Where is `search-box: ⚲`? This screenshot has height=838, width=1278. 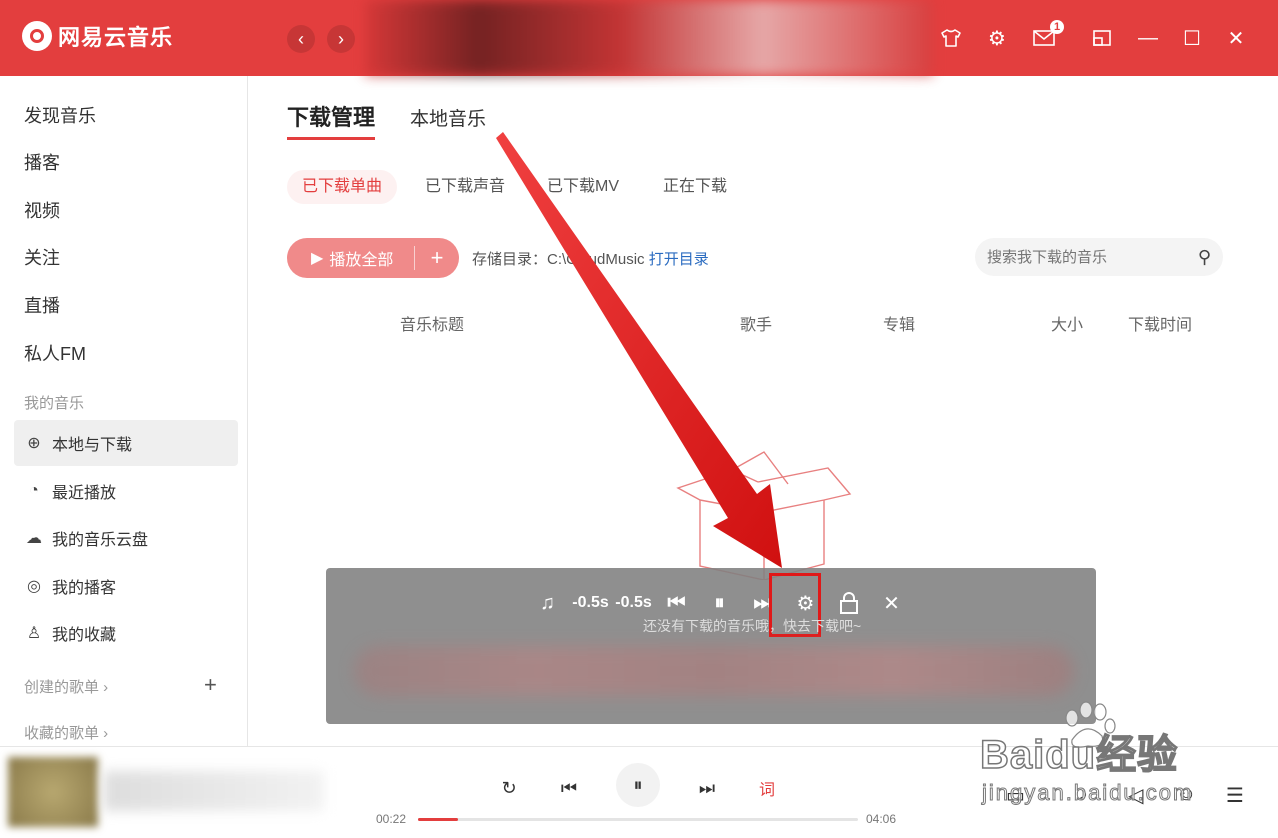 search-box: ⚲ is located at coordinates (1099, 257).